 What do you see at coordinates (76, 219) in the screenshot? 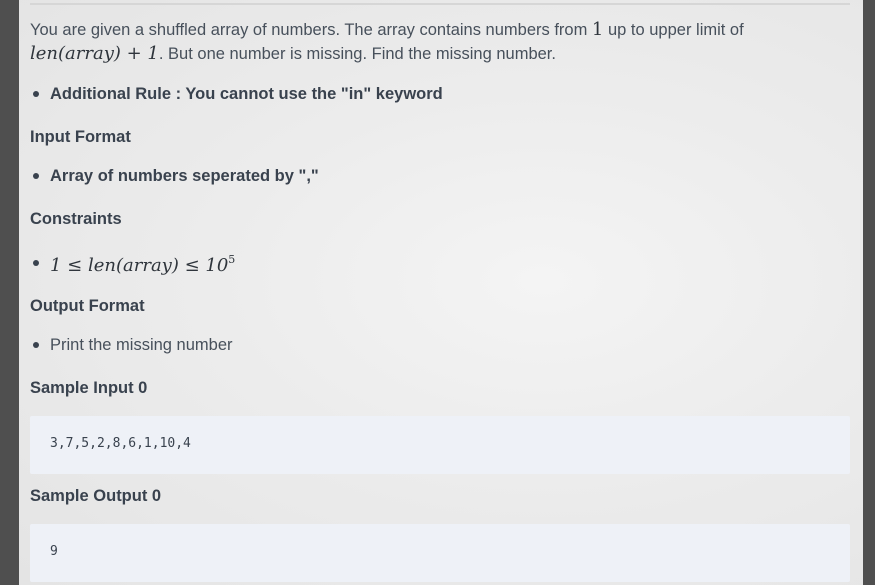
I see `constraints-heading: Constraints` at bounding box center [76, 219].